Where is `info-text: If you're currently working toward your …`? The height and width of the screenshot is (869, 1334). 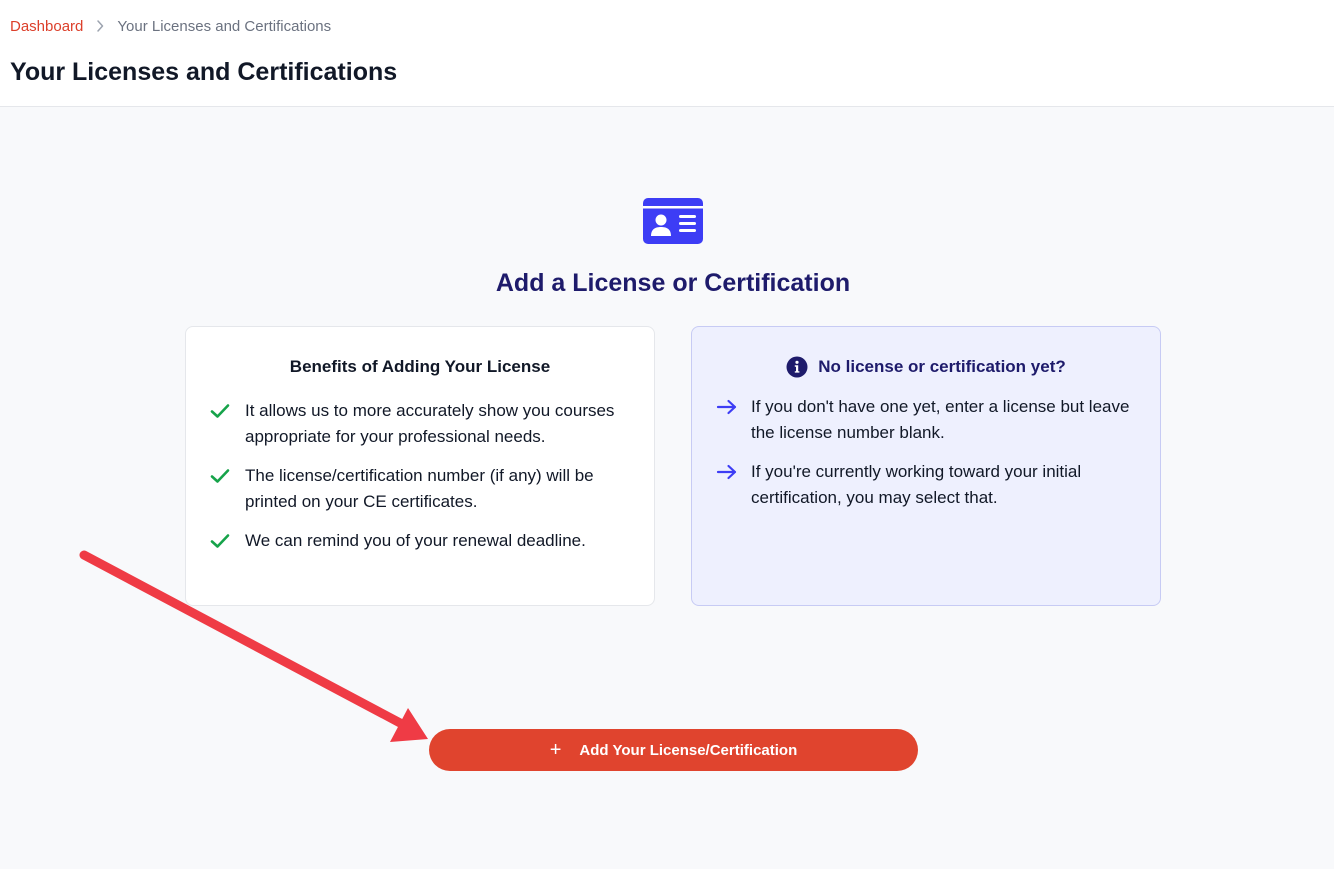 info-text: If you're currently working toward your … is located at coordinates (916, 484).